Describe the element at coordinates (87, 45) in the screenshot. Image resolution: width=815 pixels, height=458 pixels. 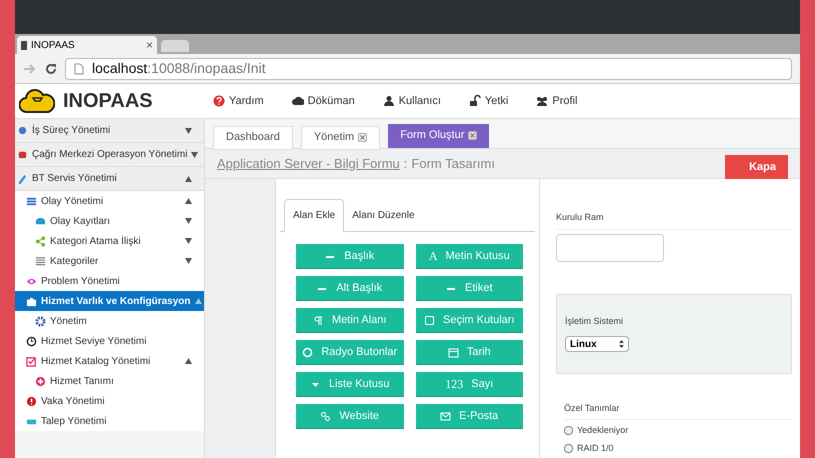
I see `browser-tab: INOPAAS ×` at that location.